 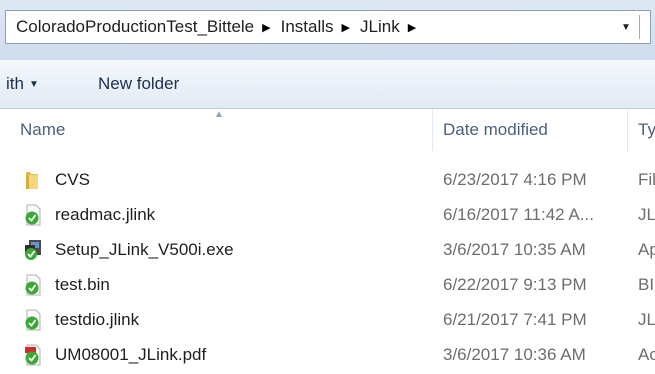 What do you see at coordinates (327, 84) in the screenshot?
I see `command-toolbar: ith ▼ New folder` at bounding box center [327, 84].